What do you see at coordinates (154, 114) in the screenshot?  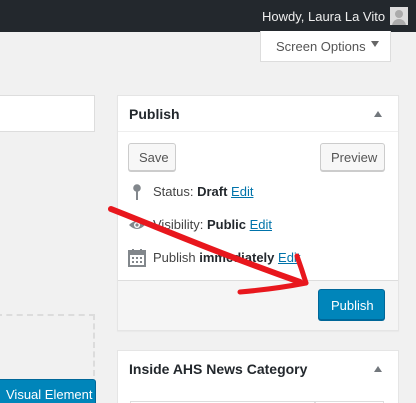 I see `publish-box-title: Publish` at bounding box center [154, 114].